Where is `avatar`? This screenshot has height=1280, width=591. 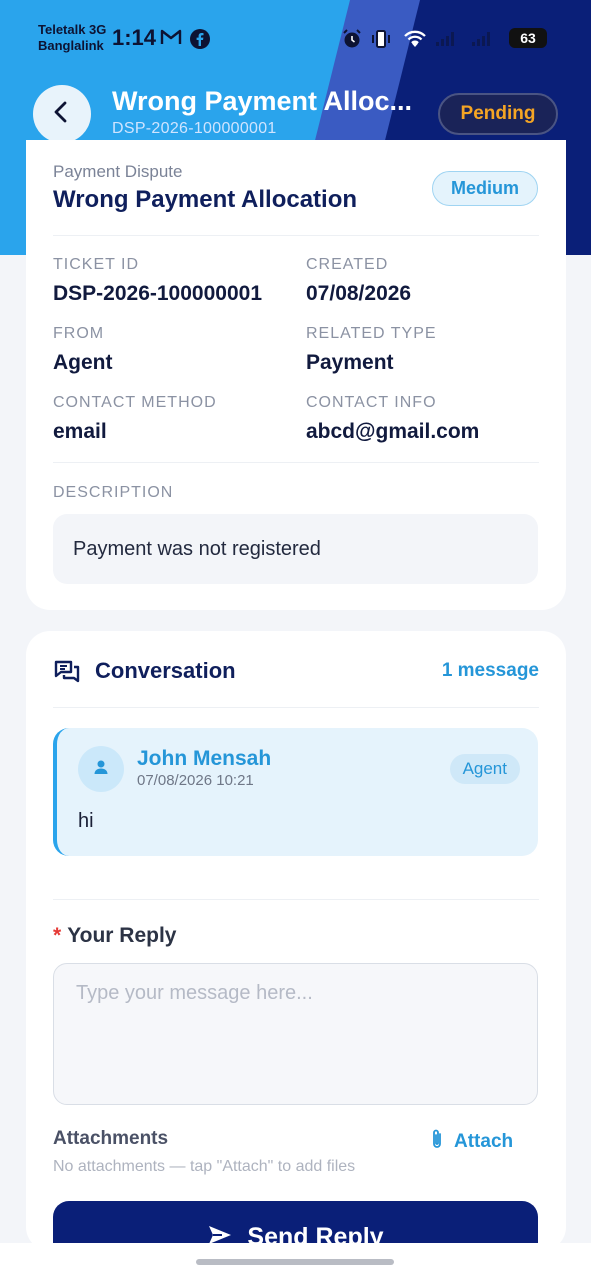 avatar is located at coordinates (101, 769).